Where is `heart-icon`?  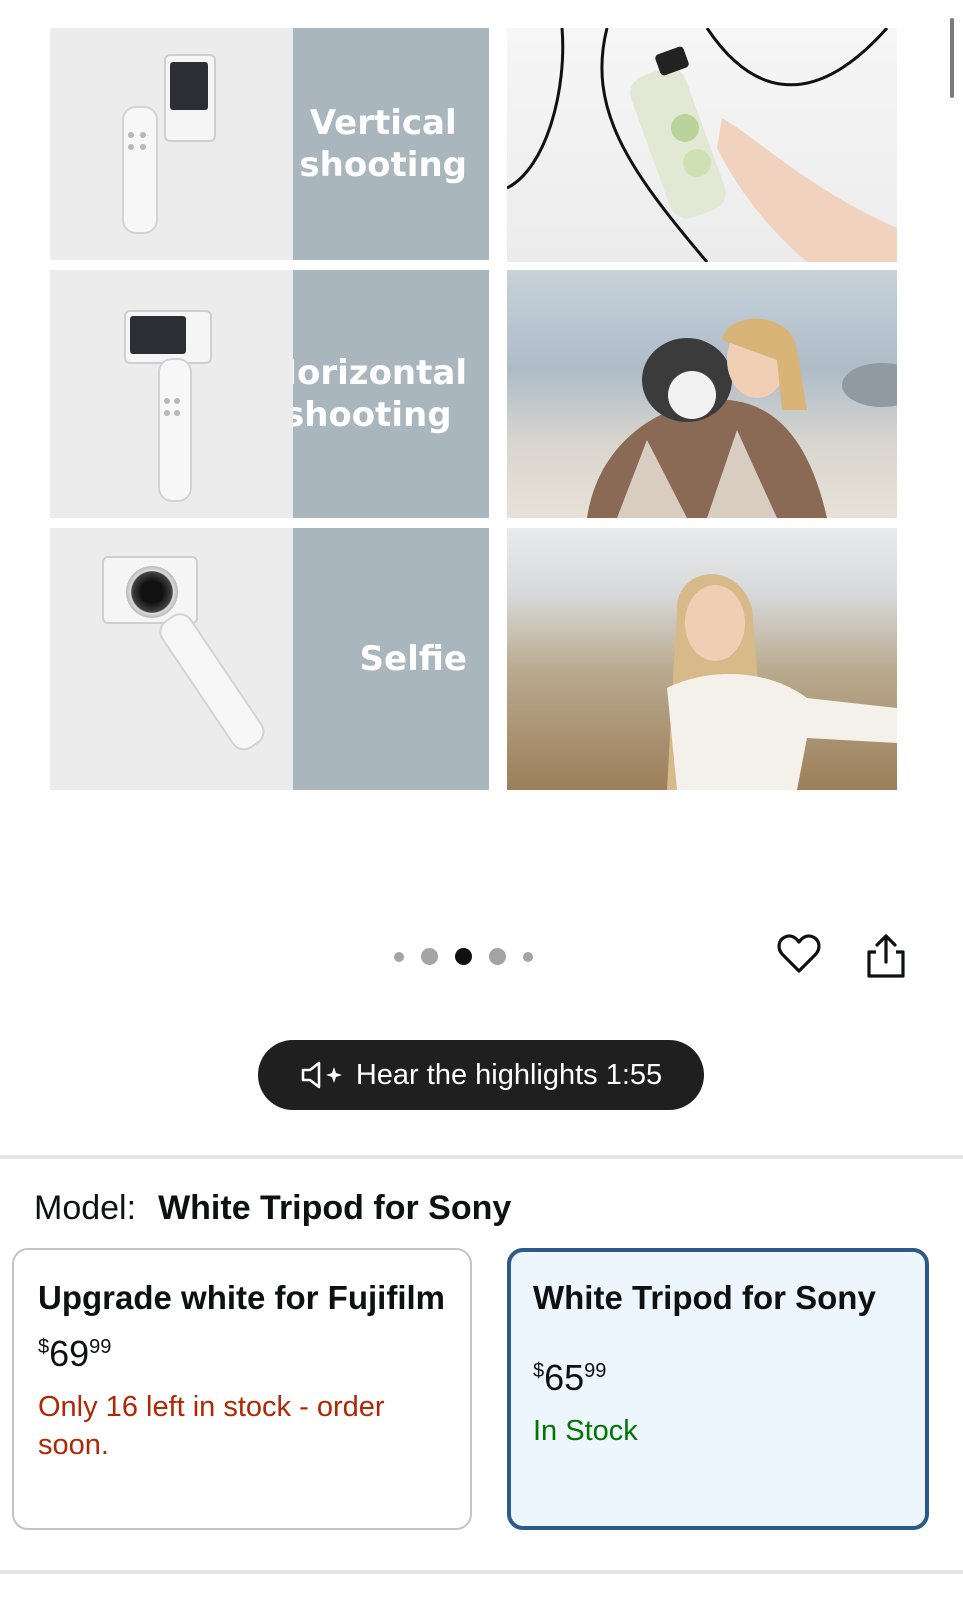
heart-icon is located at coordinates (799, 954).